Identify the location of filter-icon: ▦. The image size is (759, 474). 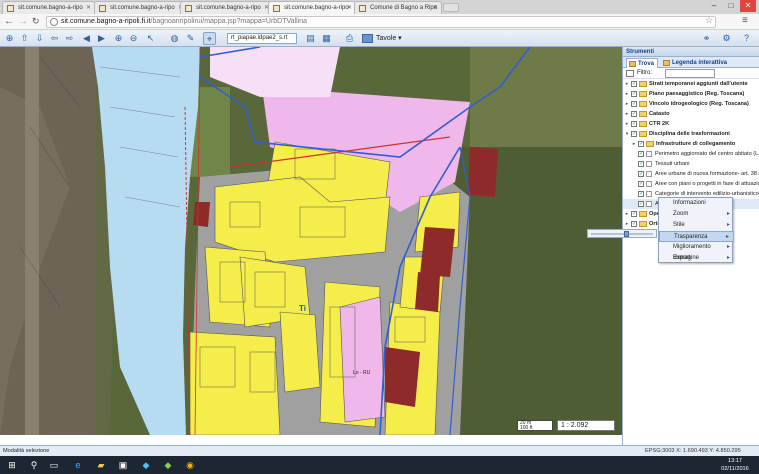
(326, 38).